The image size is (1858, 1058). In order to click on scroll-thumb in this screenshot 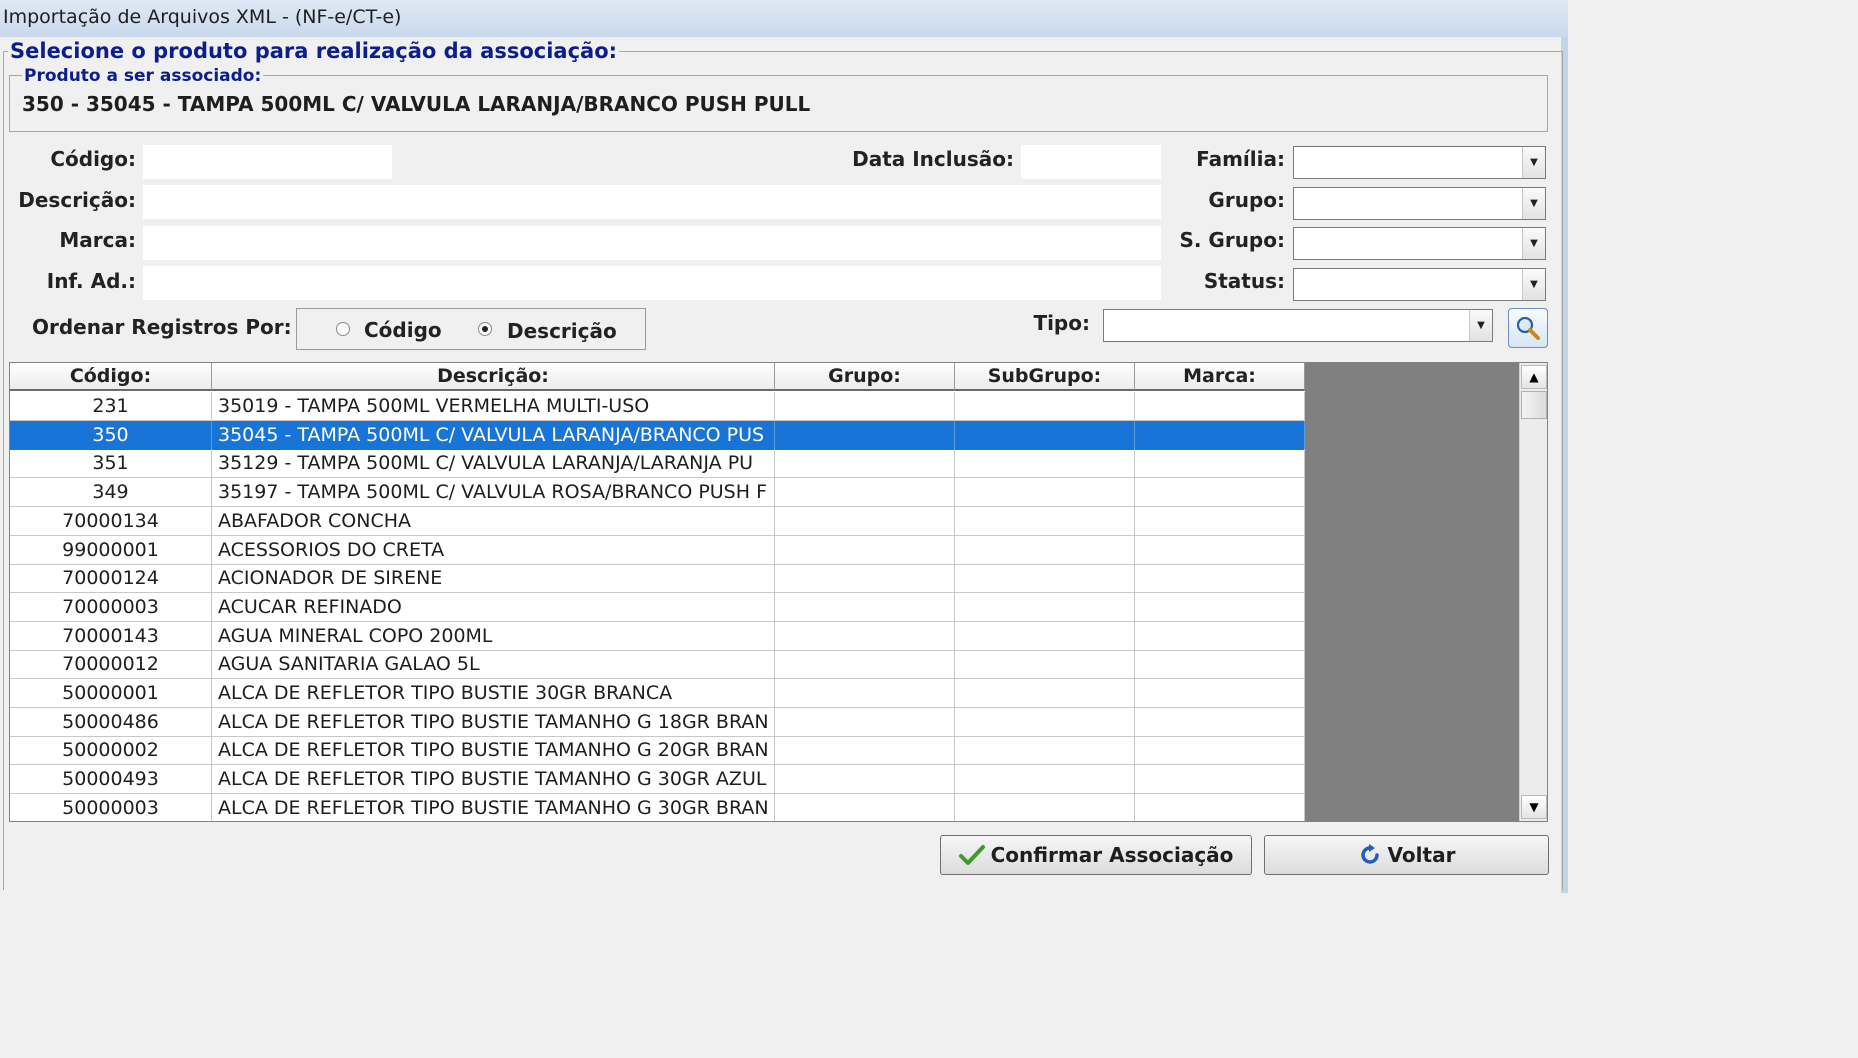, I will do `click(1534, 405)`.